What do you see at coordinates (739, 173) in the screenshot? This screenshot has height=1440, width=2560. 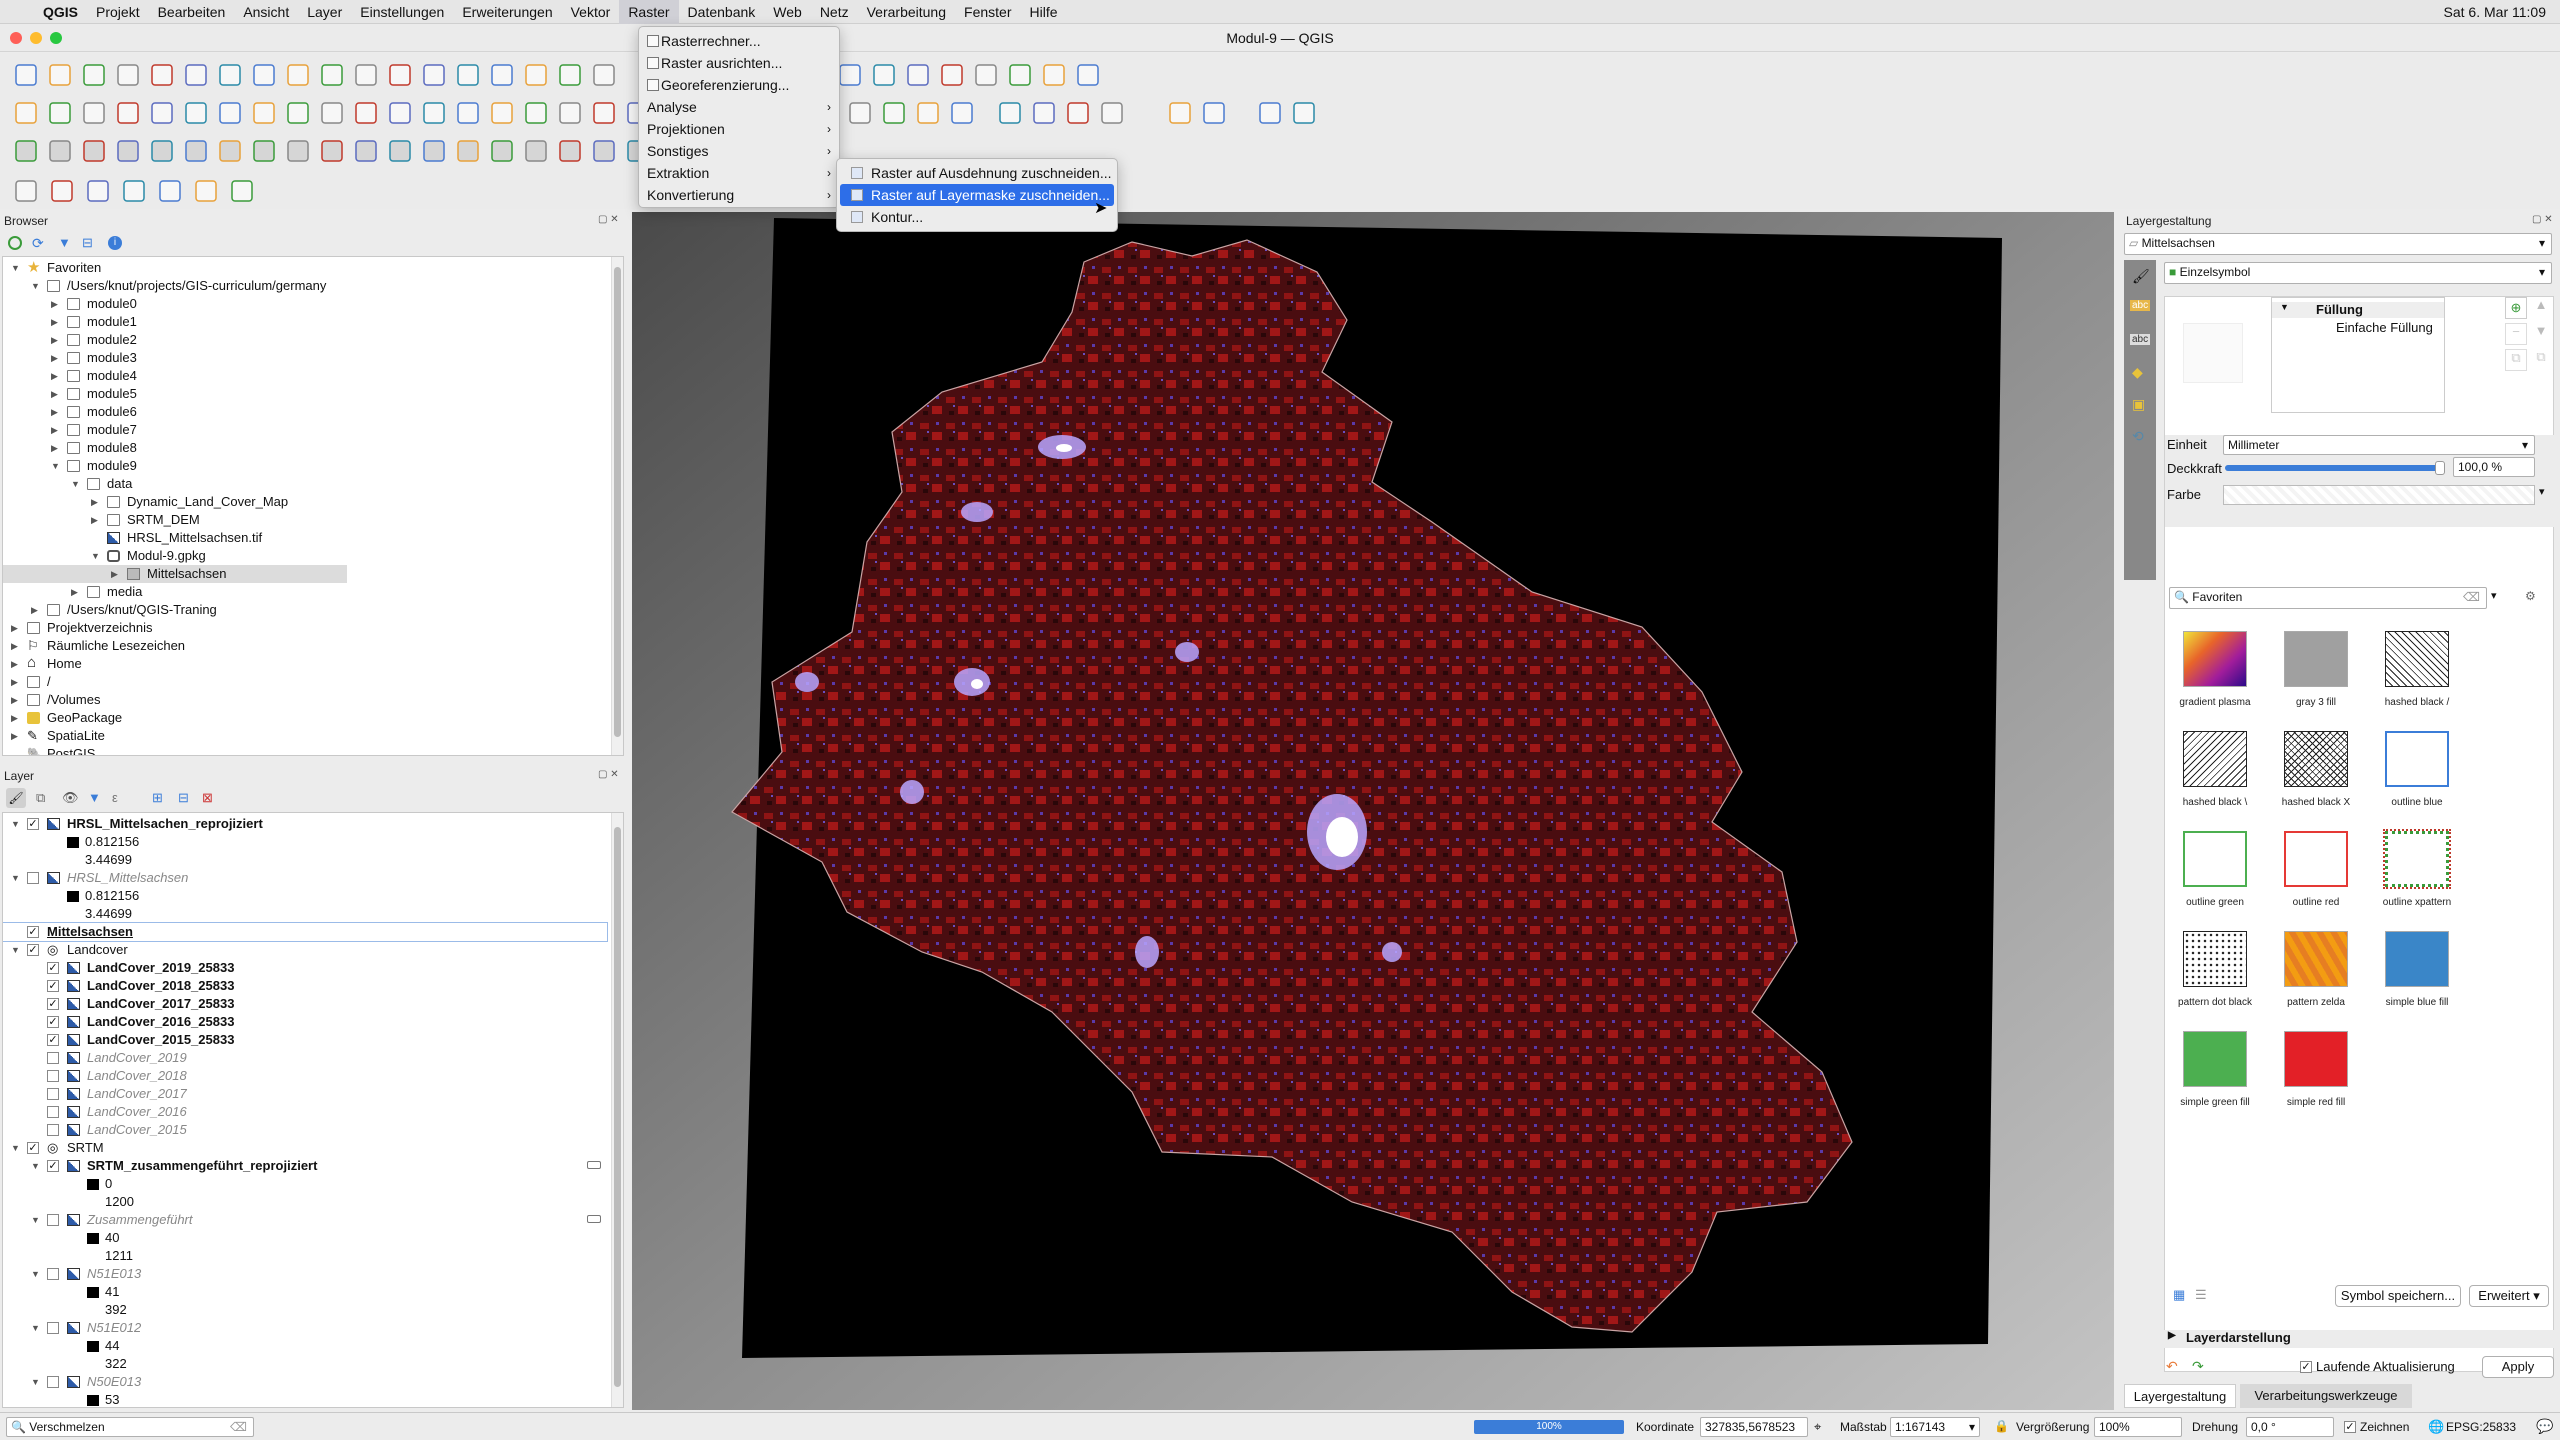 I see `raster-menu-item: Extraktion ›` at bounding box center [739, 173].